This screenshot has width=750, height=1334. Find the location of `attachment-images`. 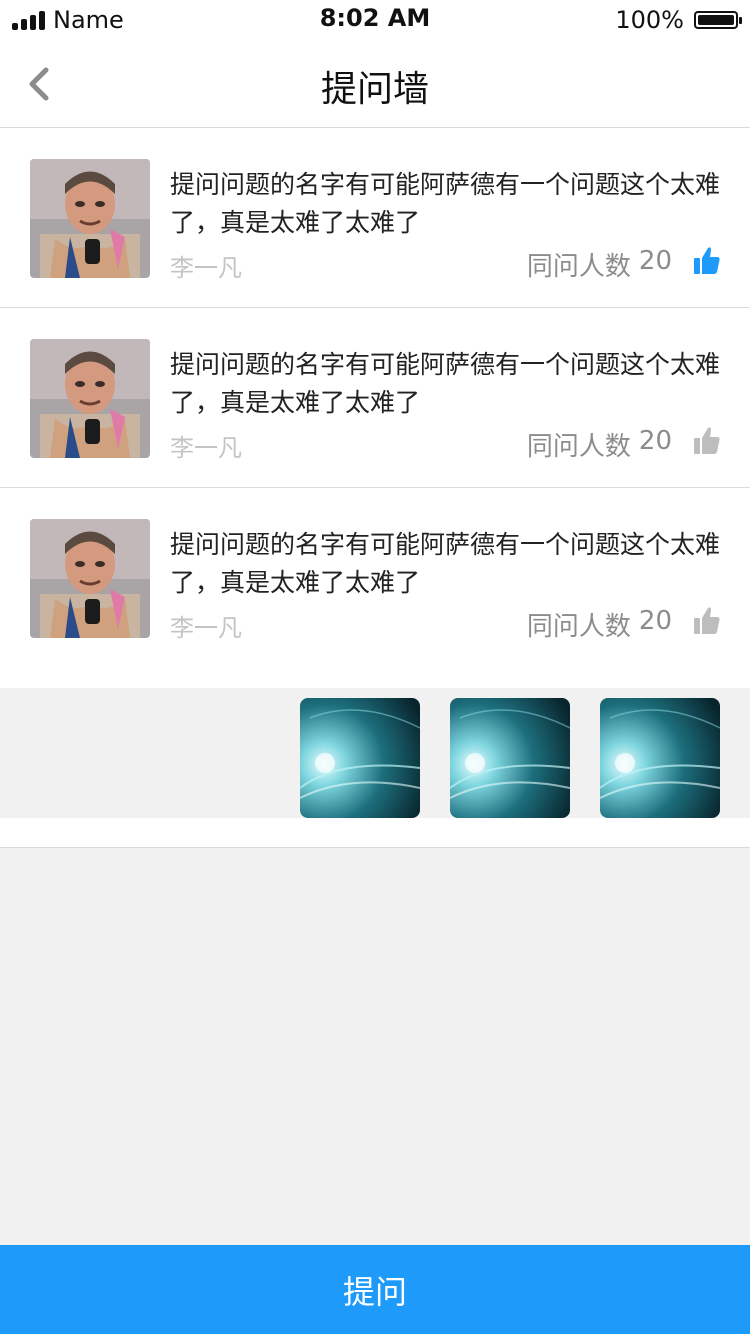

attachment-images is located at coordinates (510, 758).